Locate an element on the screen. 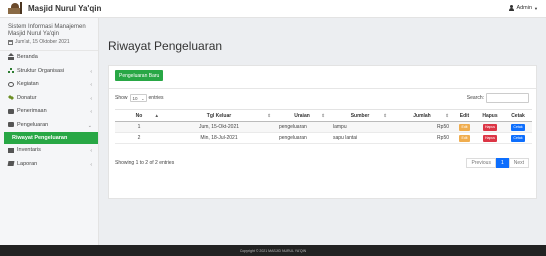  sidebar-item-inventaris: Inventaris ‹ is located at coordinates (49, 151).